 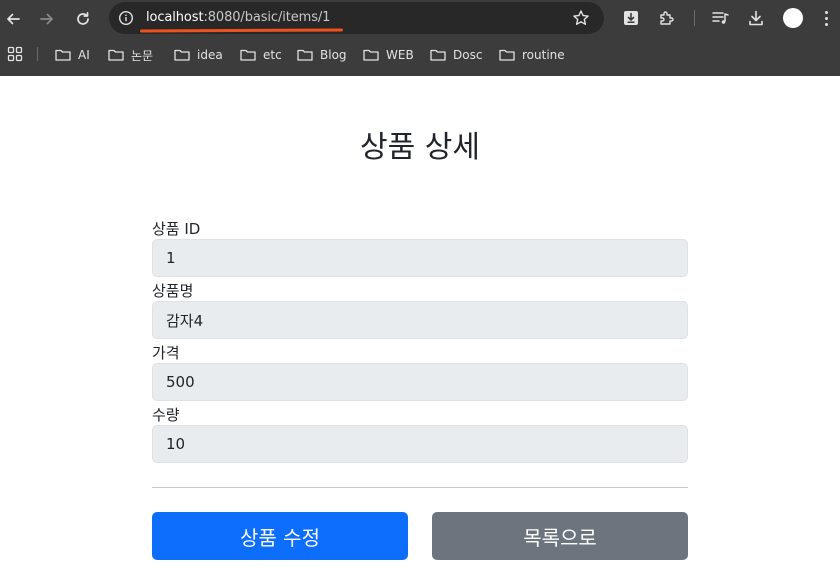 I want to click on item-name-field: 감자4, so click(x=420, y=320).